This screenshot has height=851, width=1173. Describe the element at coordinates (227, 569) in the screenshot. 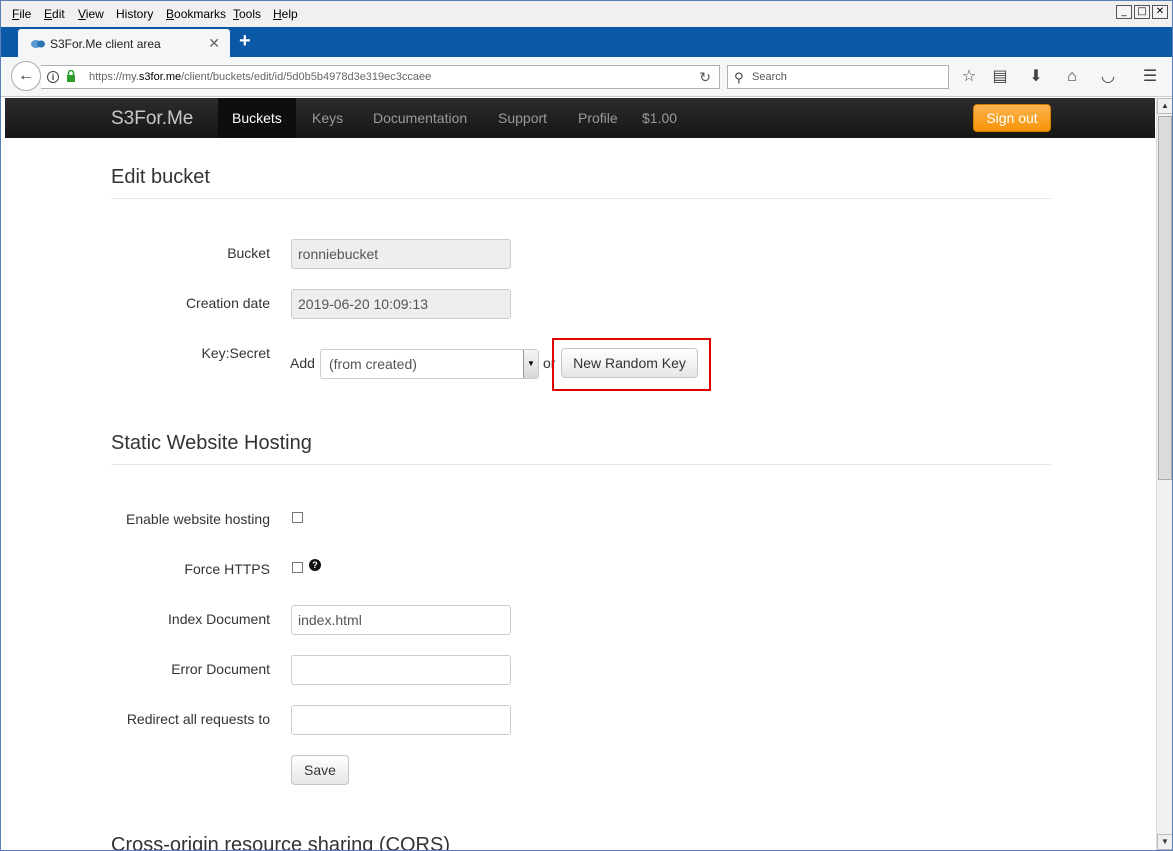

I see `force-https-label: Force HTTPS` at that location.